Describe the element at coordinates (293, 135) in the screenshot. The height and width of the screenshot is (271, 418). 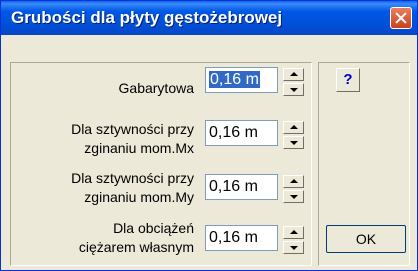
I see `mx-spinner` at that location.